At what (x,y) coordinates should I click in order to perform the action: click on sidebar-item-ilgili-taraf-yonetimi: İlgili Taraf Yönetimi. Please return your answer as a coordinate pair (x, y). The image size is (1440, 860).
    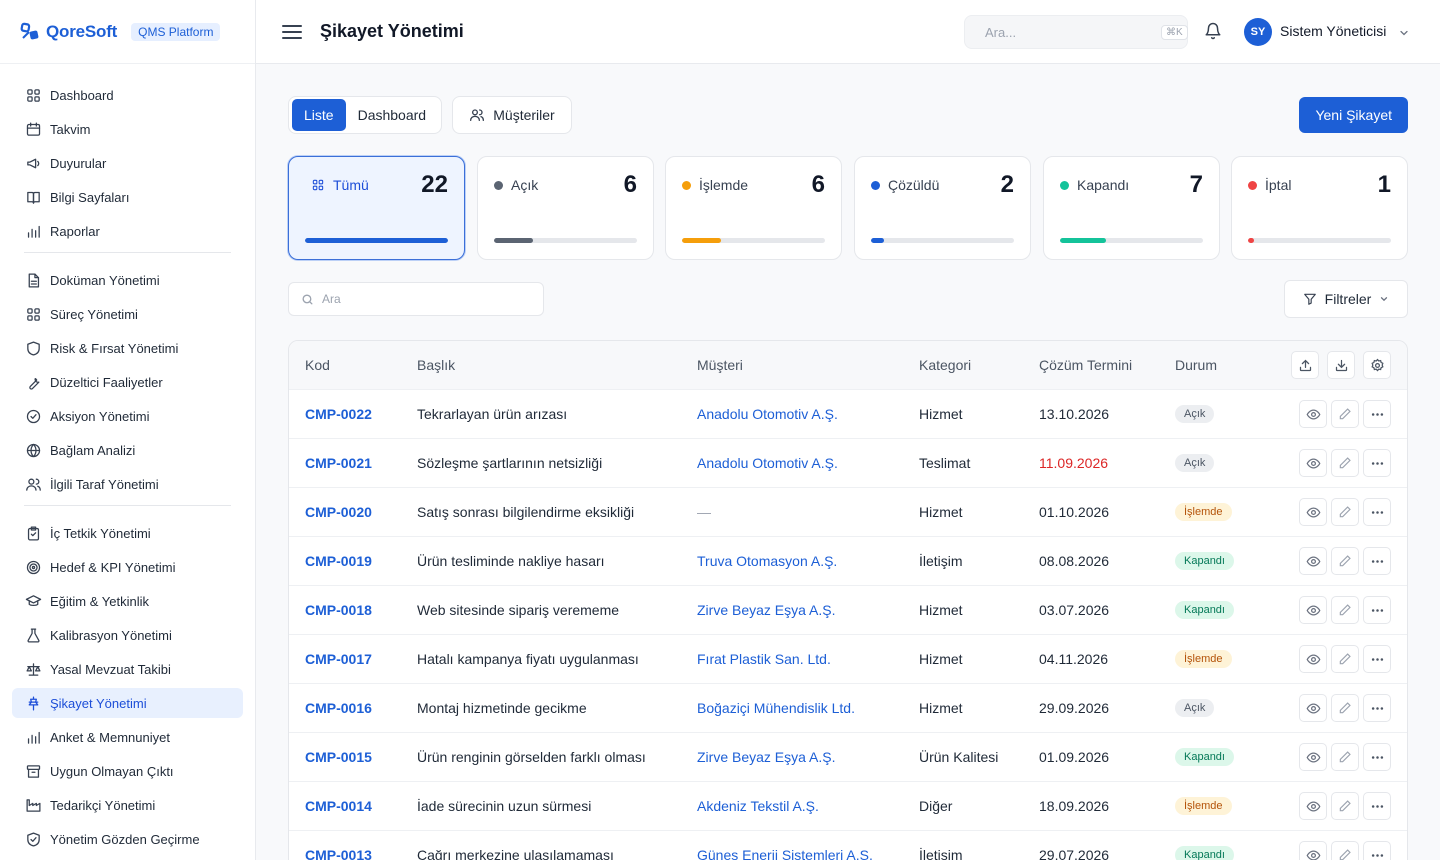
    Looking at the image, I should click on (127, 484).